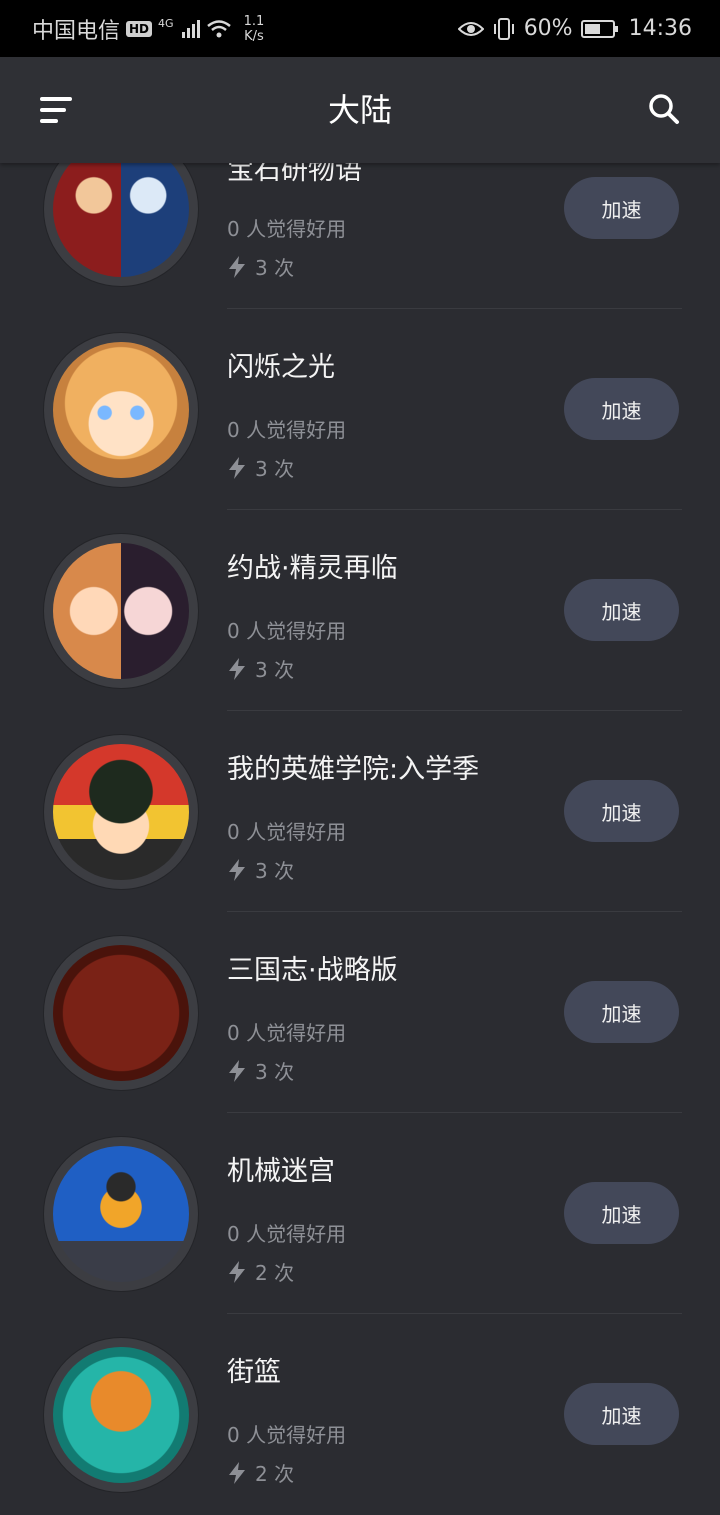  Describe the element at coordinates (660, 28) in the screenshot. I see `clock: 14:36` at that location.